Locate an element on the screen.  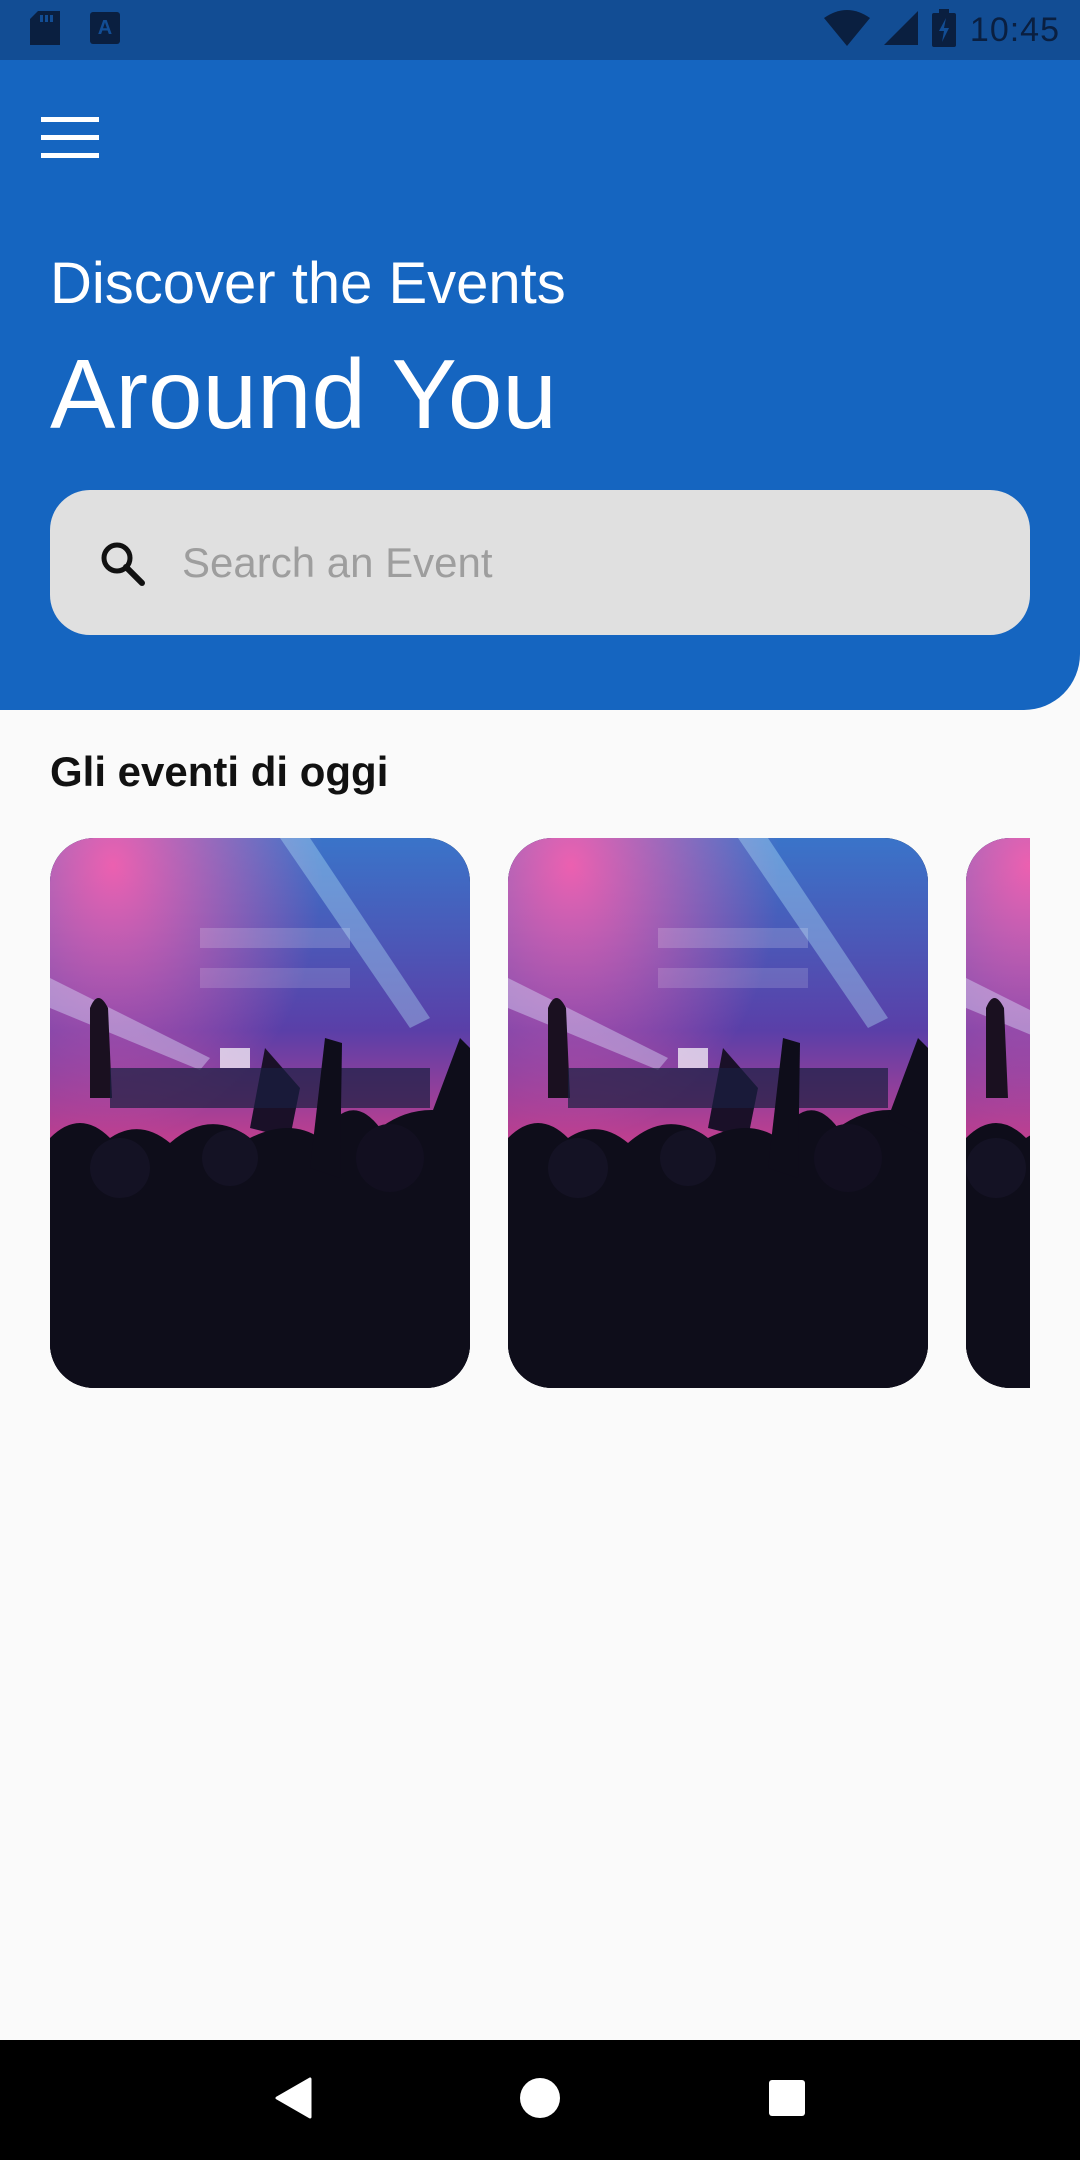
svg-text: A is located at coordinates (105, 28).